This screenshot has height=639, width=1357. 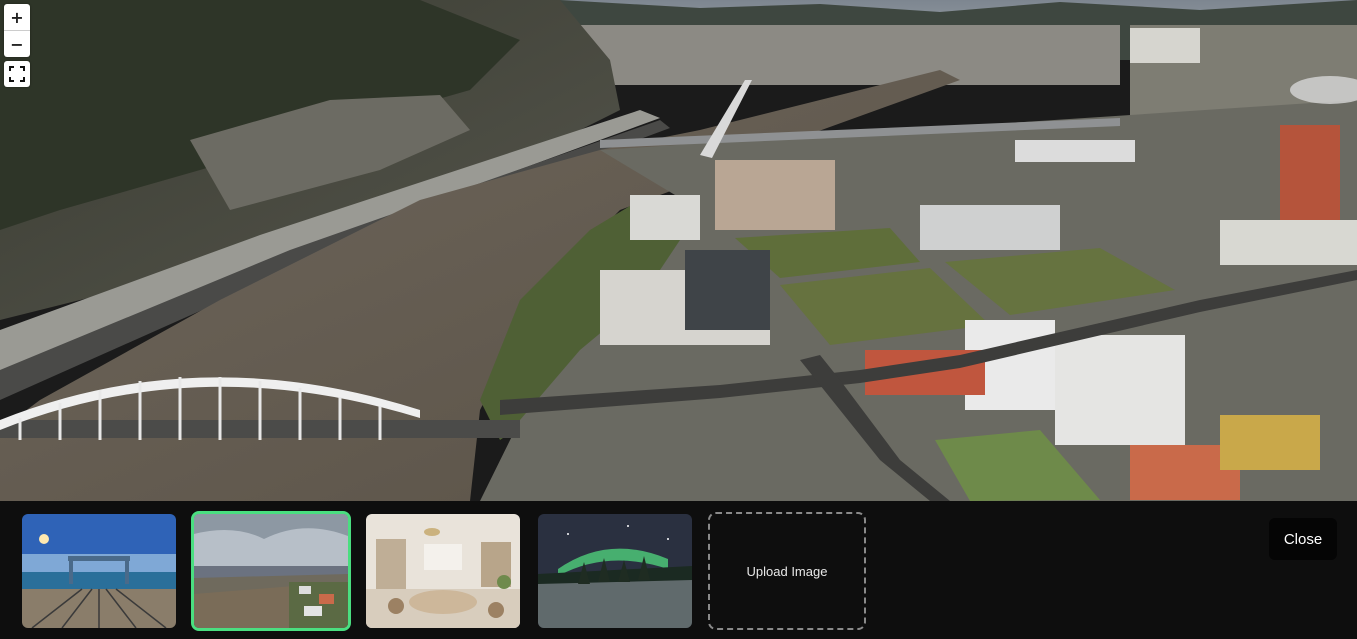 I want to click on close-button-label: Close, so click(x=1303, y=539).